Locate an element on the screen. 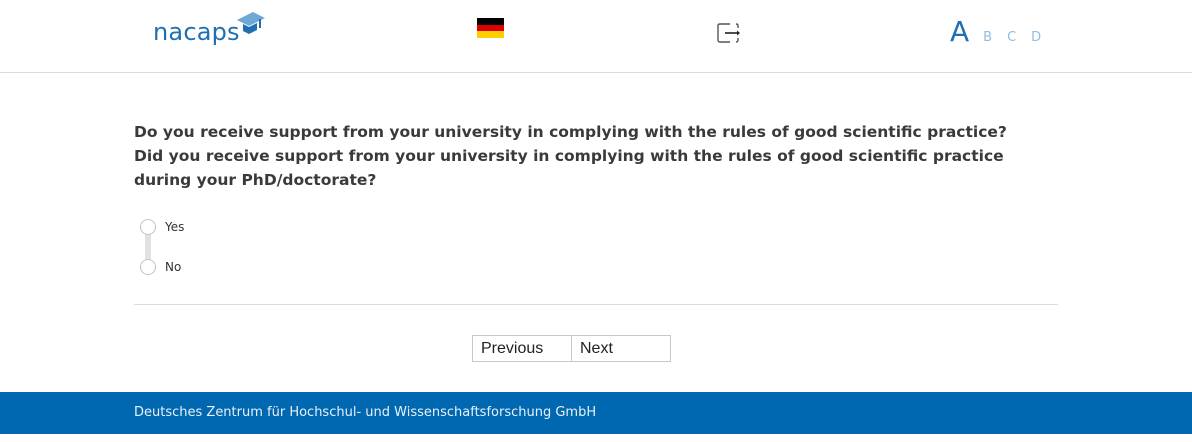 The image size is (1192, 442). font-size-a: A is located at coordinates (959, 32).